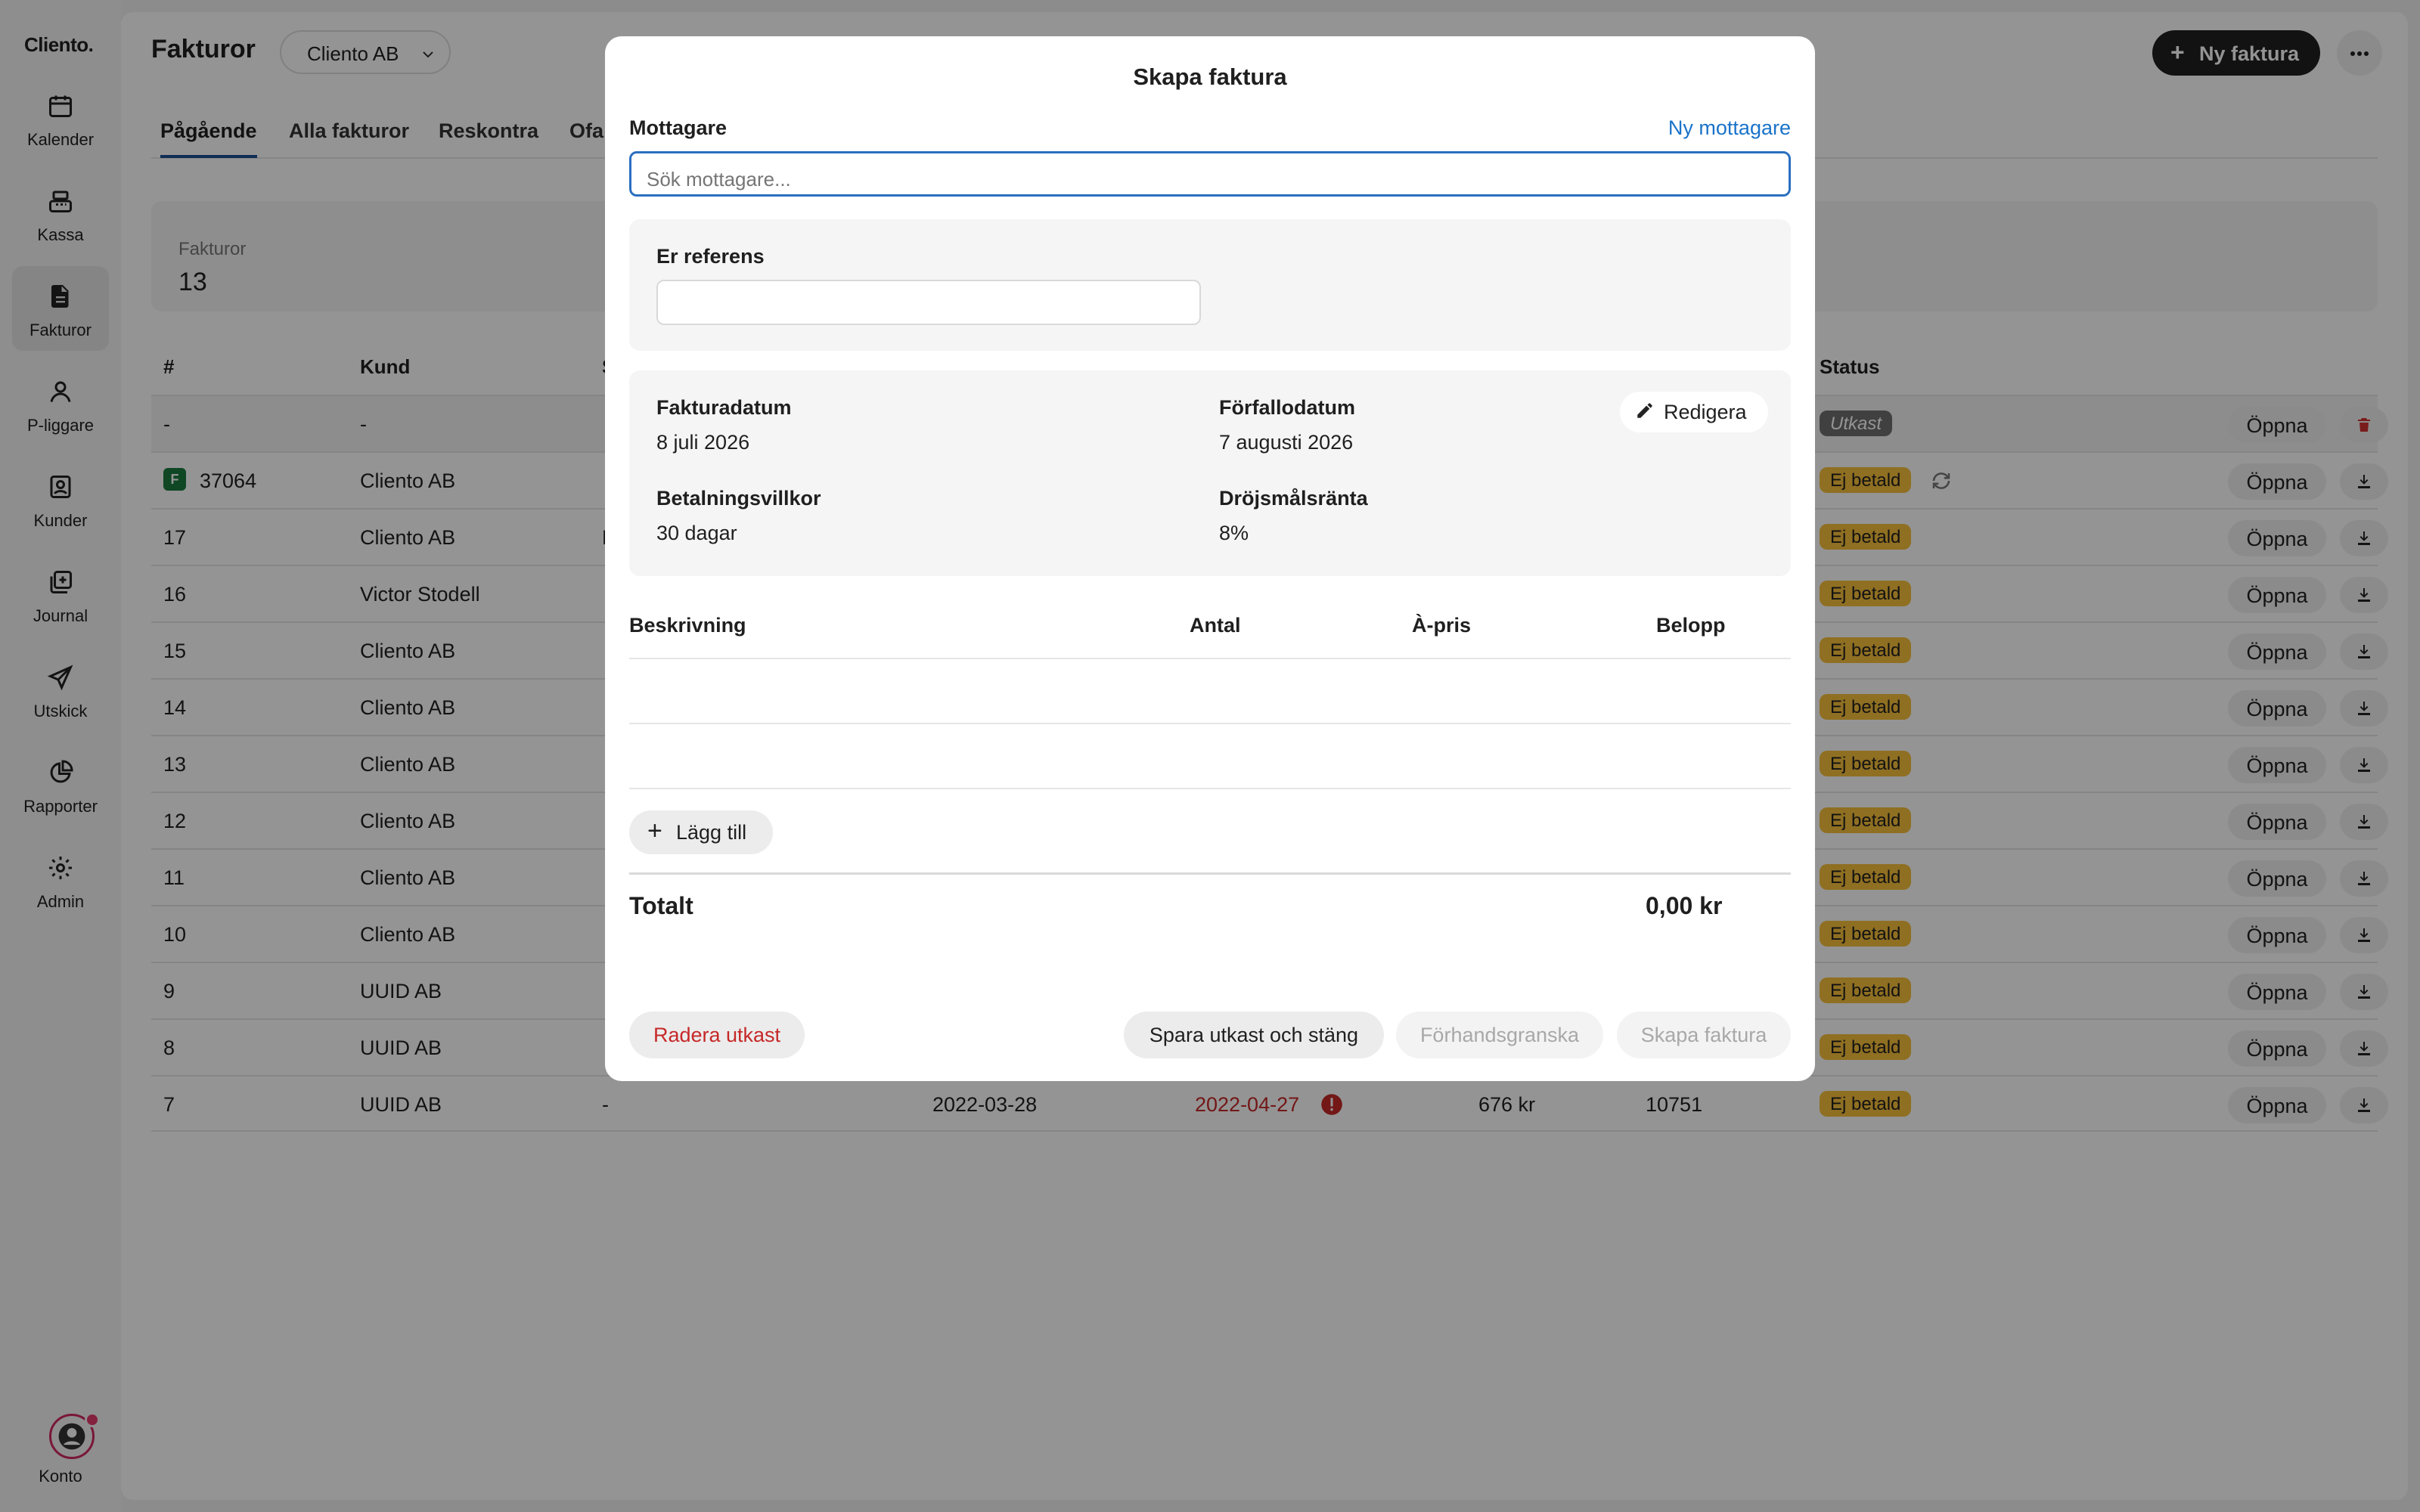 This screenshot has height=1512, width=2420. Describe the element at coordinates (703, 443) in the screenshot. I see `invoice-date-value: 8 juli 2026` at that location.